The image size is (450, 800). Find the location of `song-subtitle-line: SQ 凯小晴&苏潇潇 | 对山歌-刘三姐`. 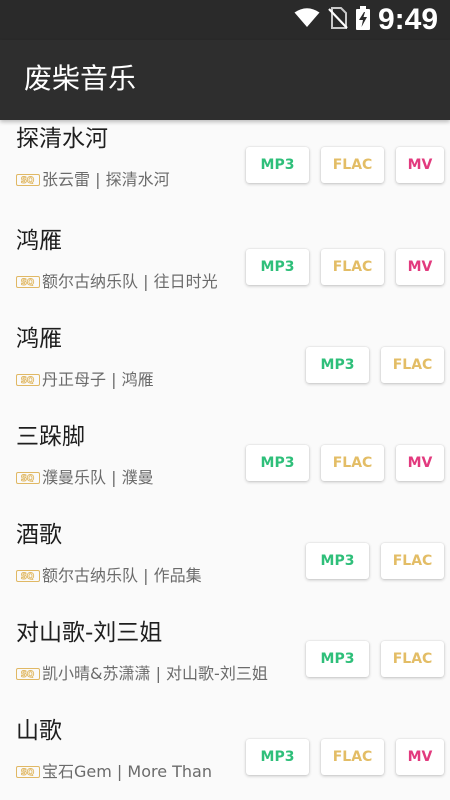

song-subtitle-line: SQ 凯小晴&苏潇潇 | 对山歌-刘三姐 is located at coordinates (142, 674).